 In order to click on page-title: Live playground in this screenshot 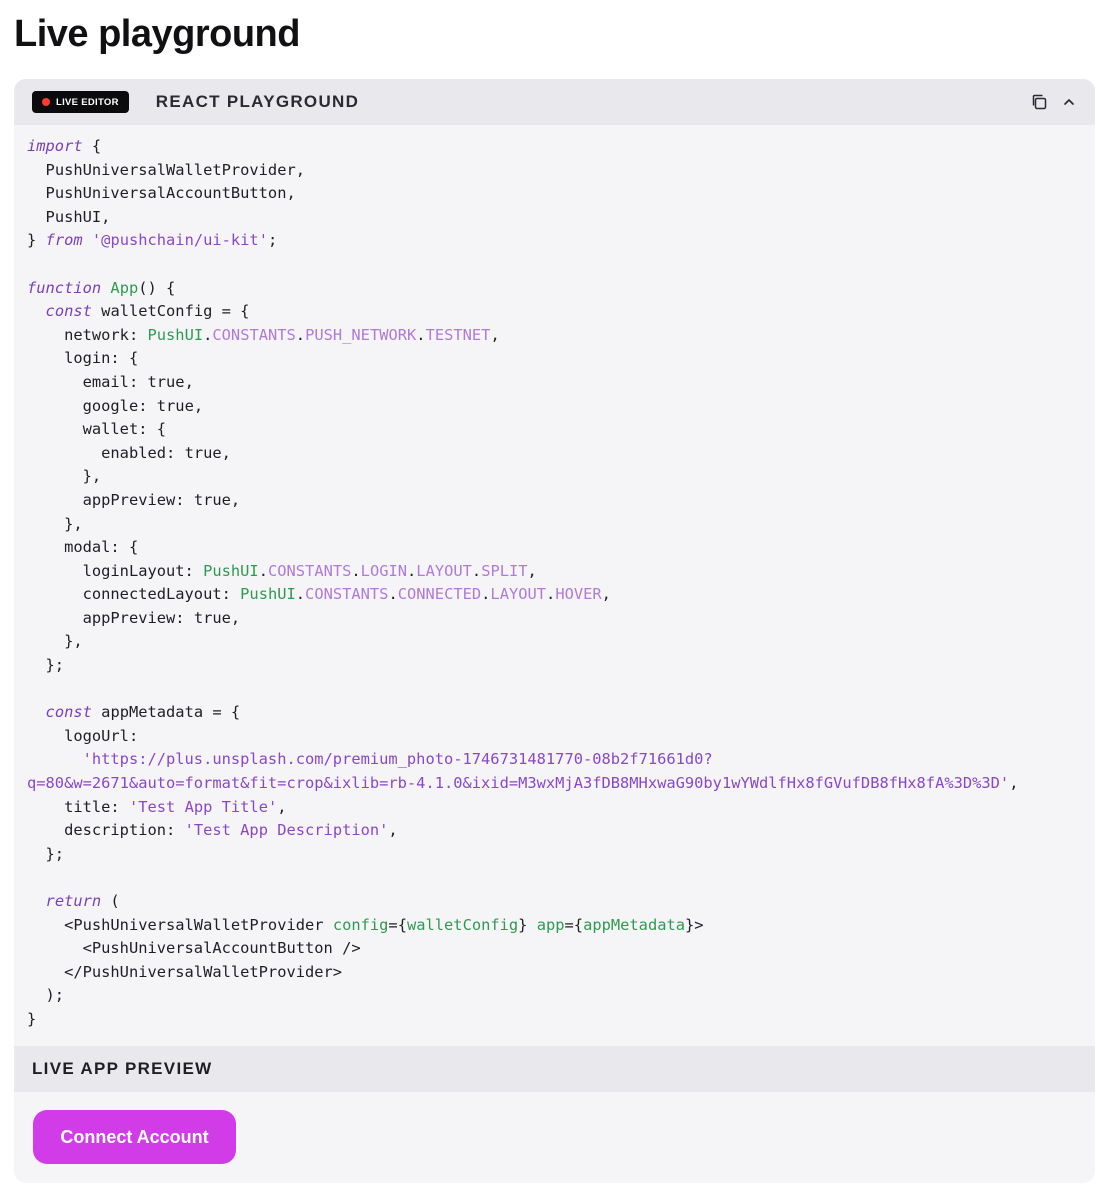, I will do `click(157, 34)`.